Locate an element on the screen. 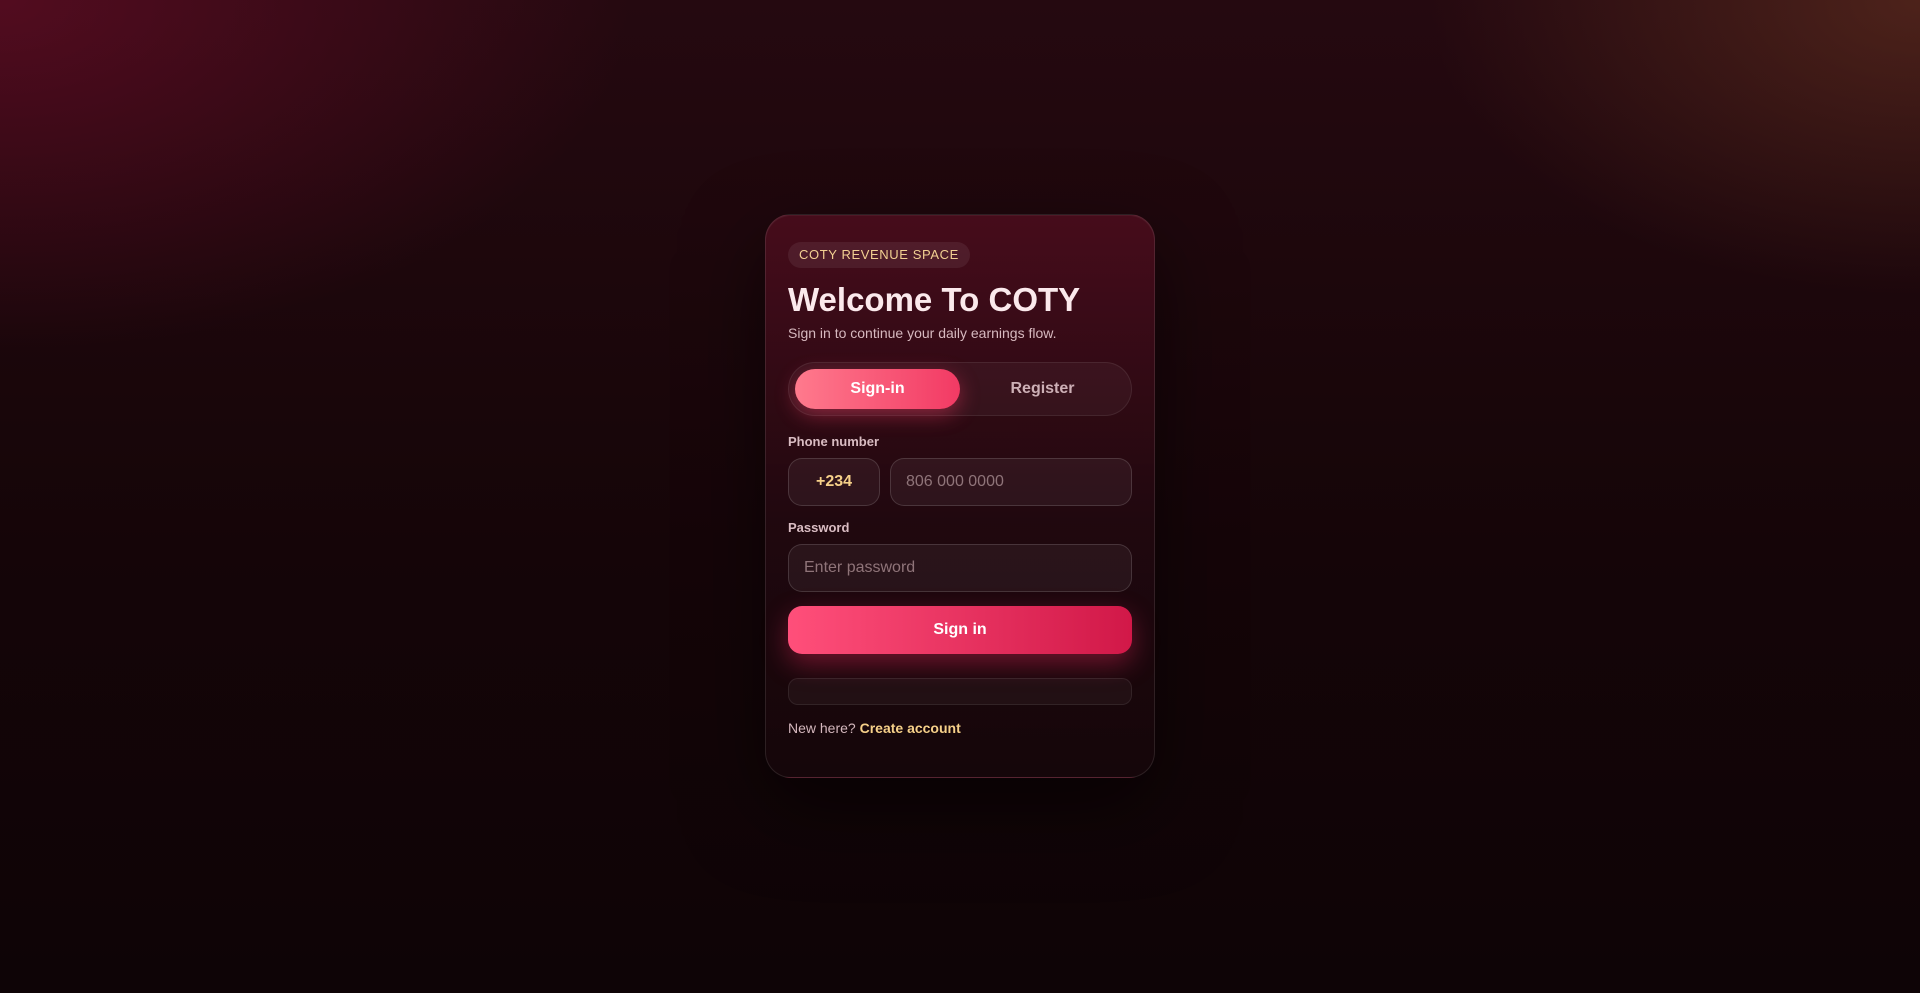 This screenshot has height=993, width=1920. auth-tabs: Sign-in Register is located at coordinates (960, 389).